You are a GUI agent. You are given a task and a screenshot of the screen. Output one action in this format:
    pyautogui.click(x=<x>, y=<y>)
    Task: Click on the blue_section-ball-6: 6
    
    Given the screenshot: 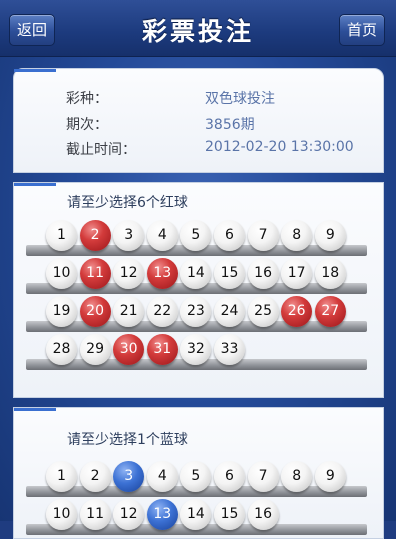 What is the action you would take?
    pyautogui.click(x=229, y=476)
    